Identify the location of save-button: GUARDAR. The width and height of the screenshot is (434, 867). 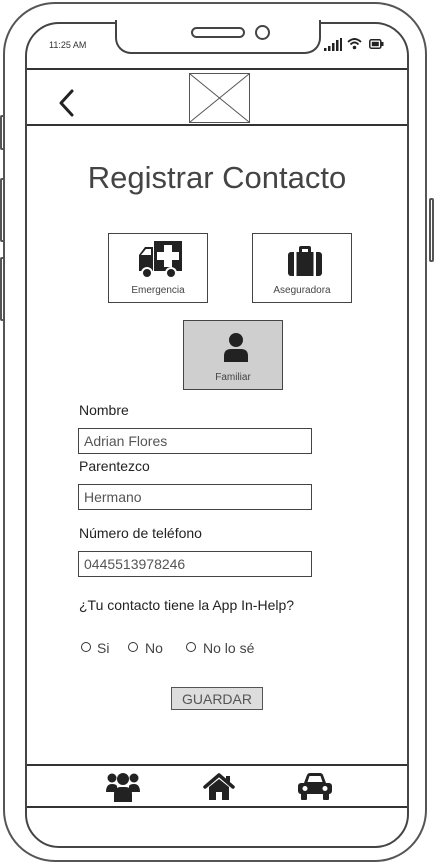
(217, 698).